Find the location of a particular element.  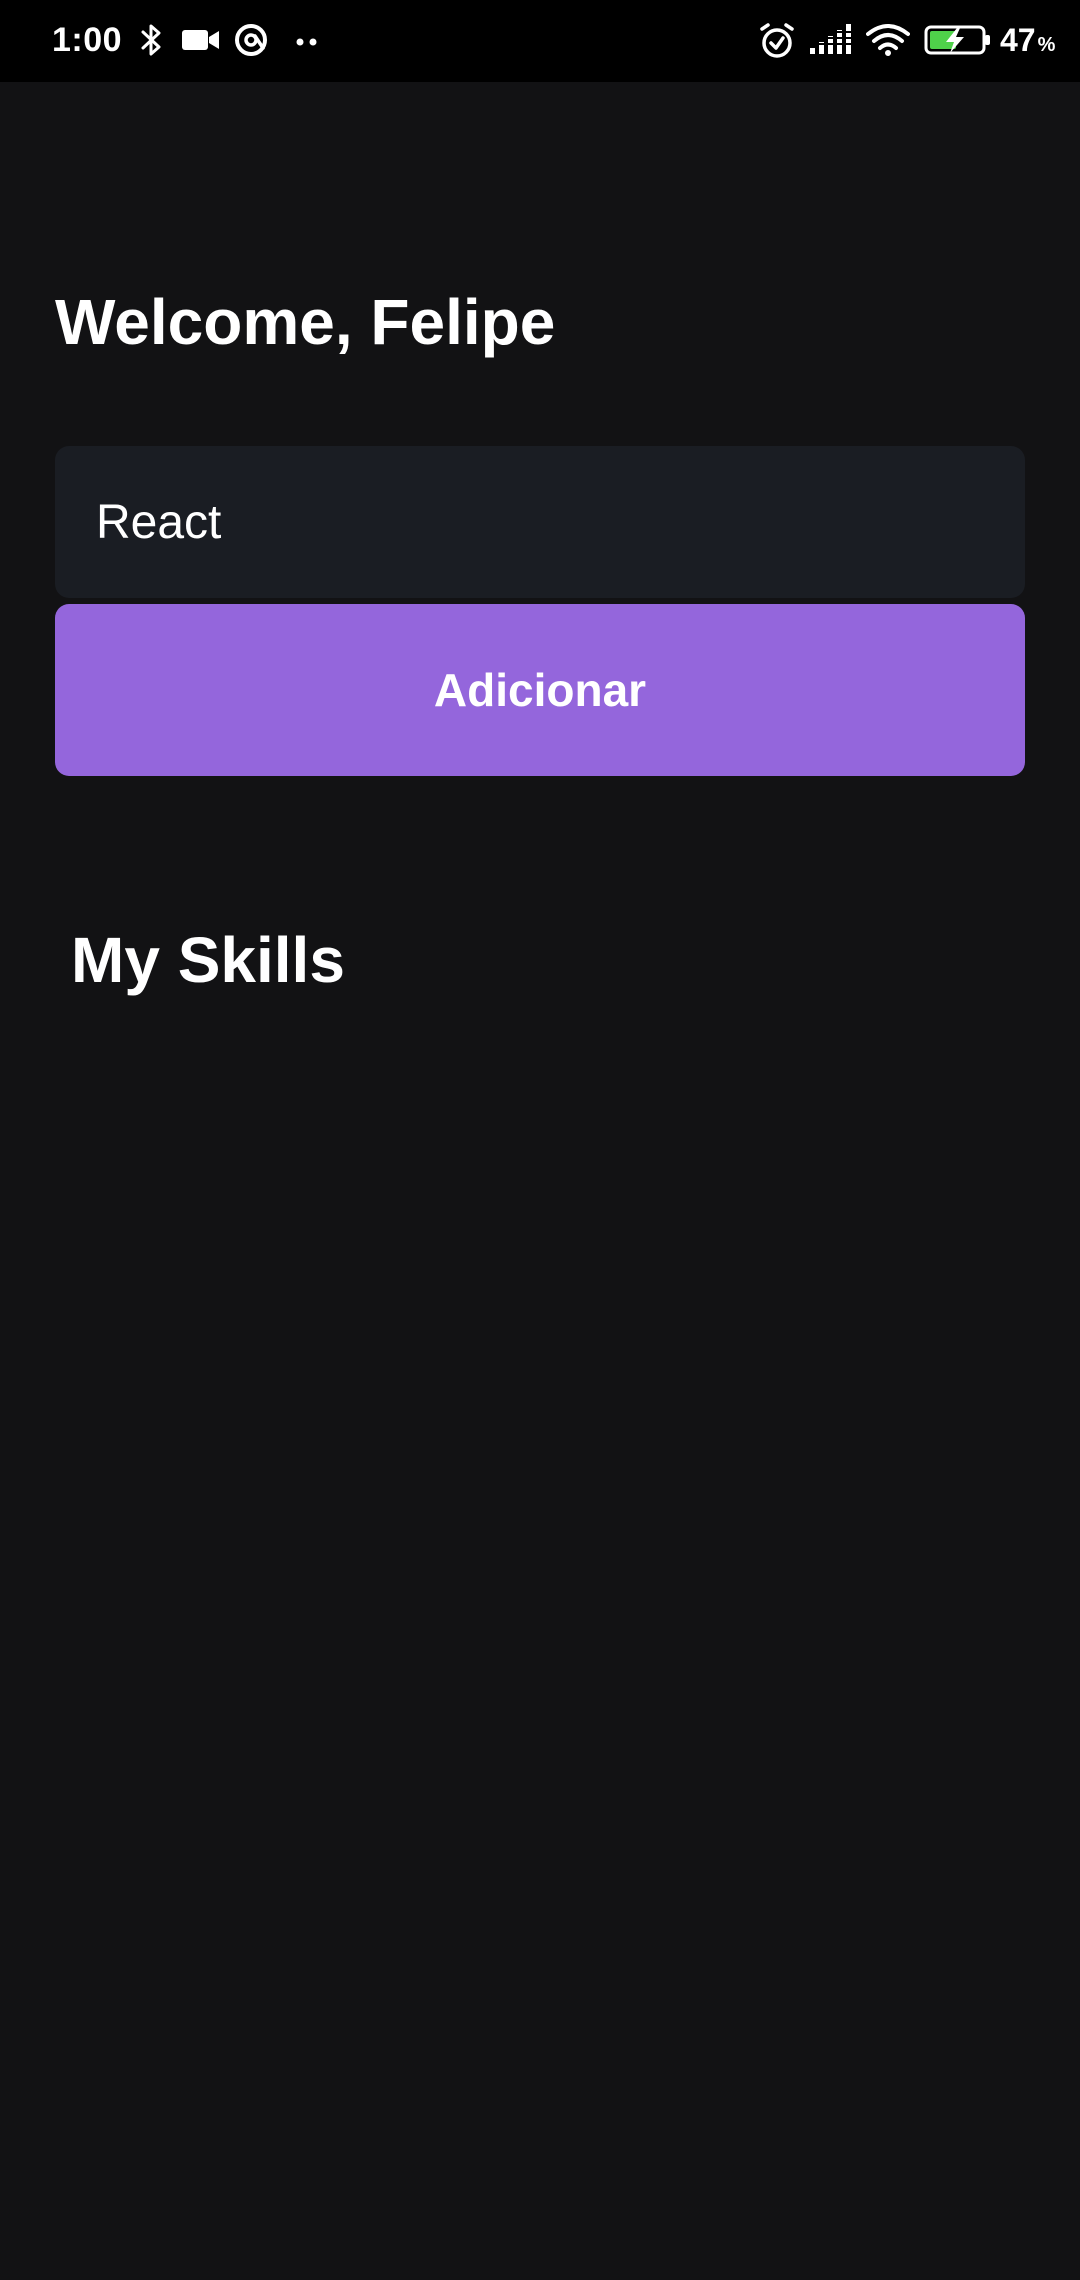

skills-section-title: My Skills is located at coordinates (208, 960).